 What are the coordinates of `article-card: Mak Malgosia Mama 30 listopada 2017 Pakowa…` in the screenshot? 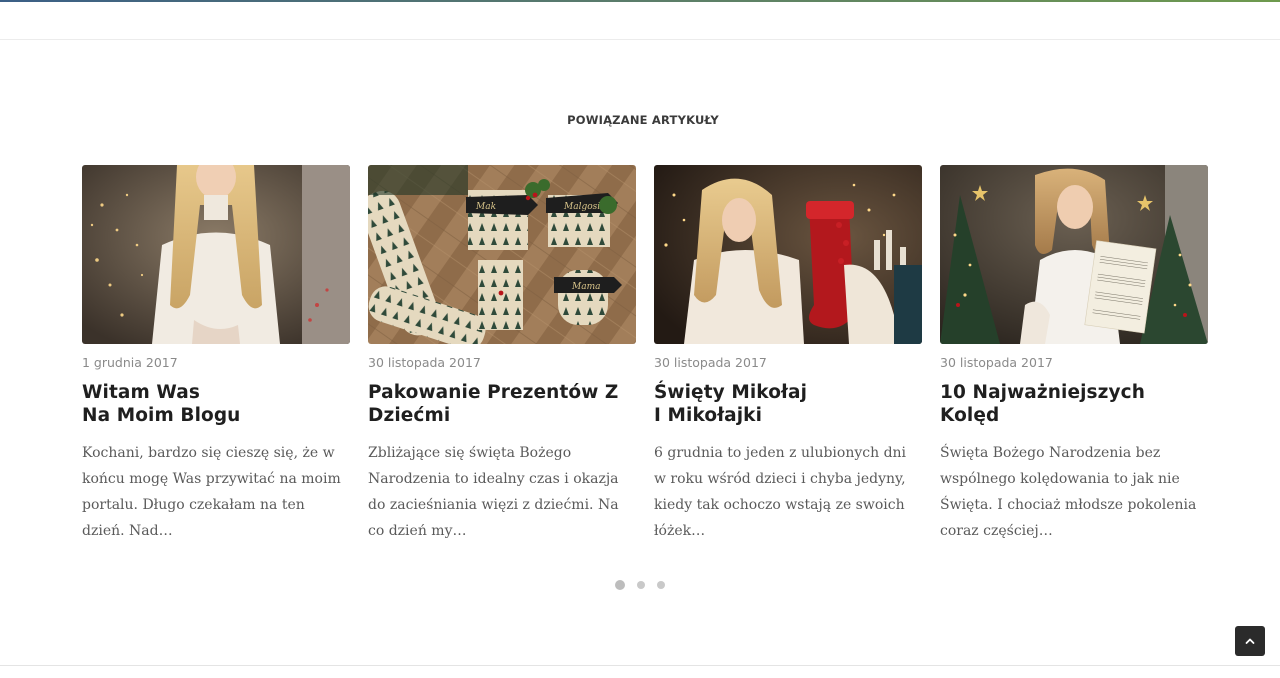 It's located at (502, 354).